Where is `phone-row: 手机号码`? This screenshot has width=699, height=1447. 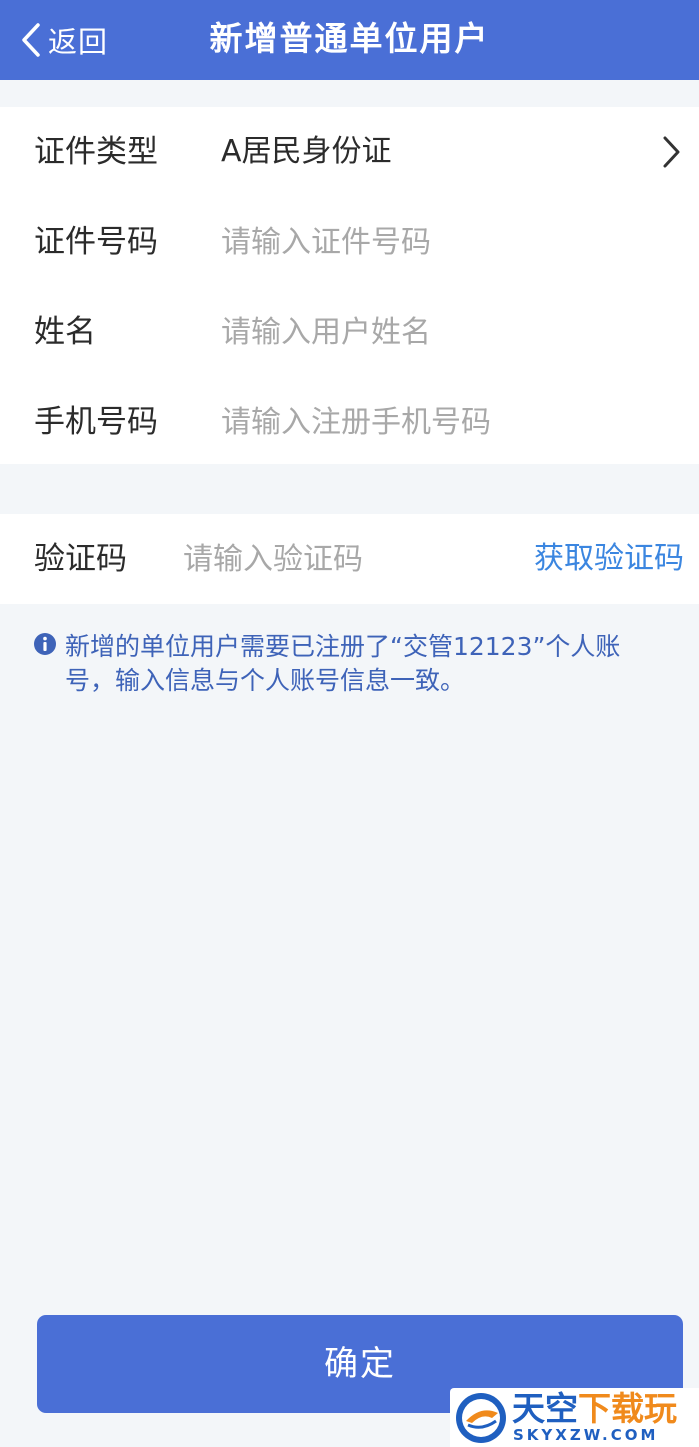
phone-row: 手机号码 is located at coordinates (349, 422).